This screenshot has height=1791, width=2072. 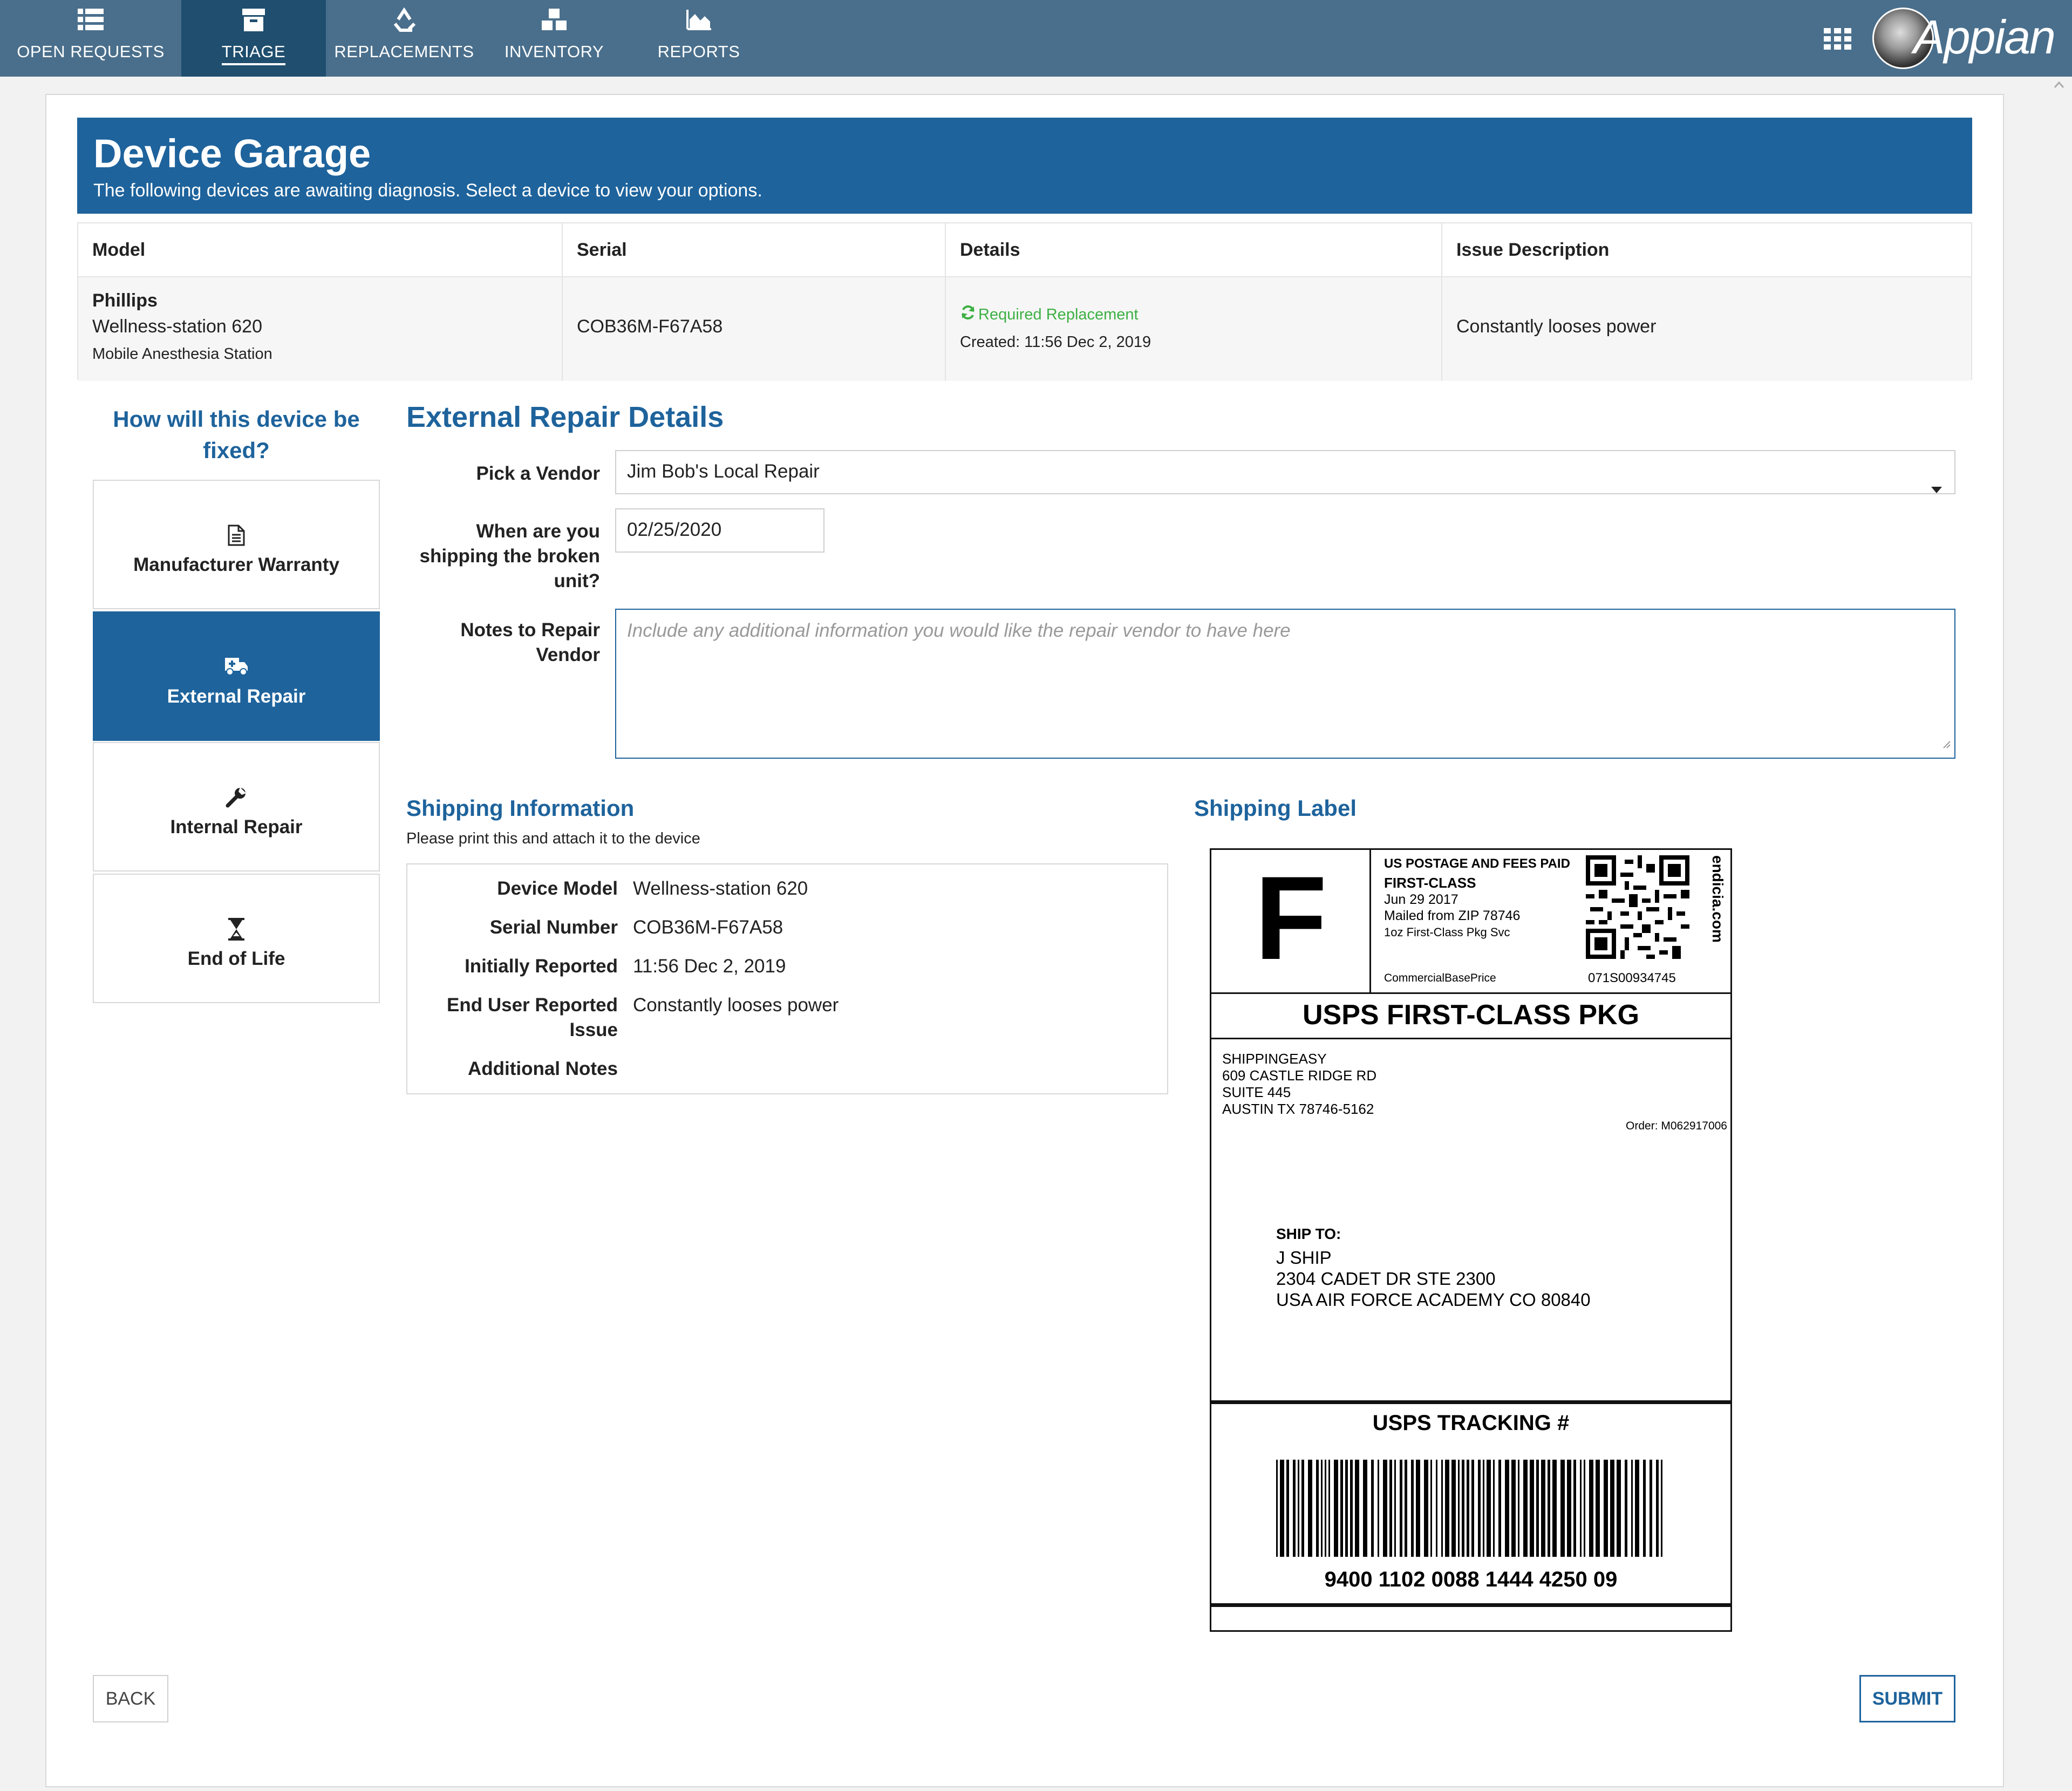 What do you see at coordinates (253, 22) in the screenshot?
I see `archive-icon` at bounding box center [253, 22].